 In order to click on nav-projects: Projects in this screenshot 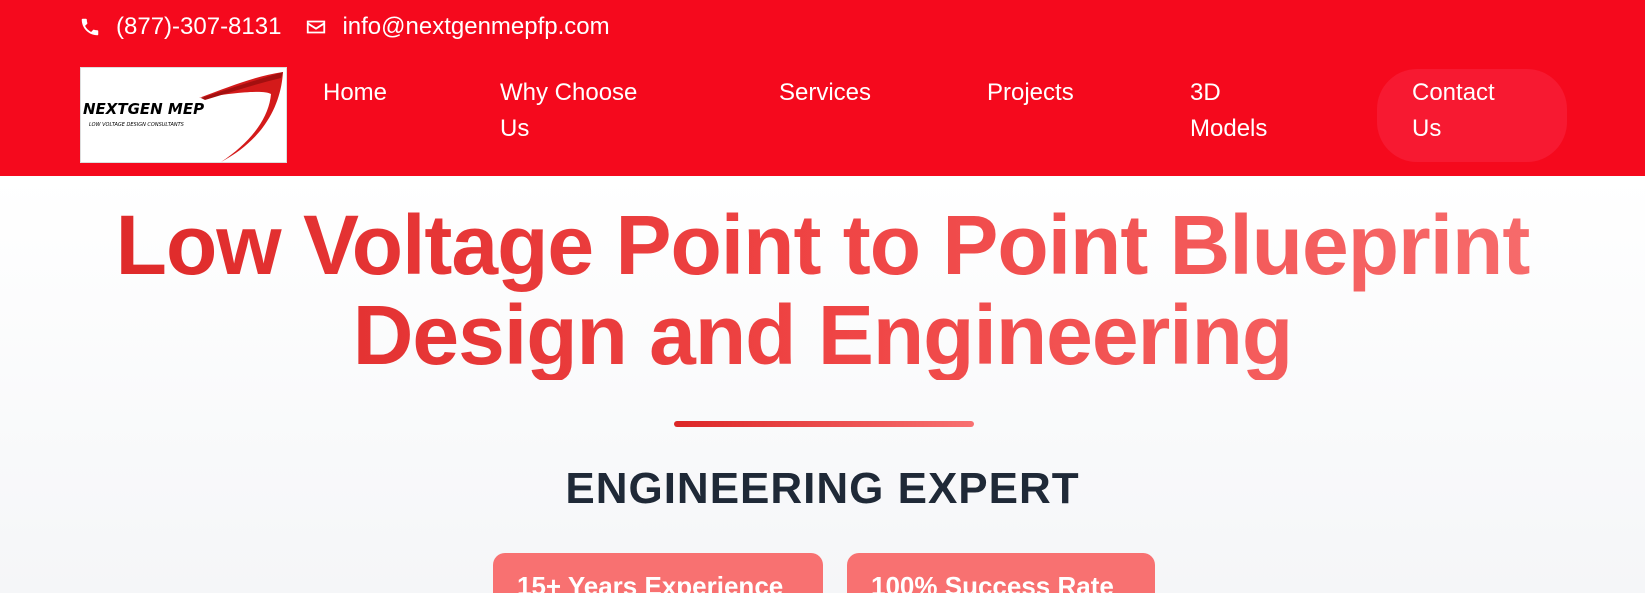, I will do `click(1030, 93)`.